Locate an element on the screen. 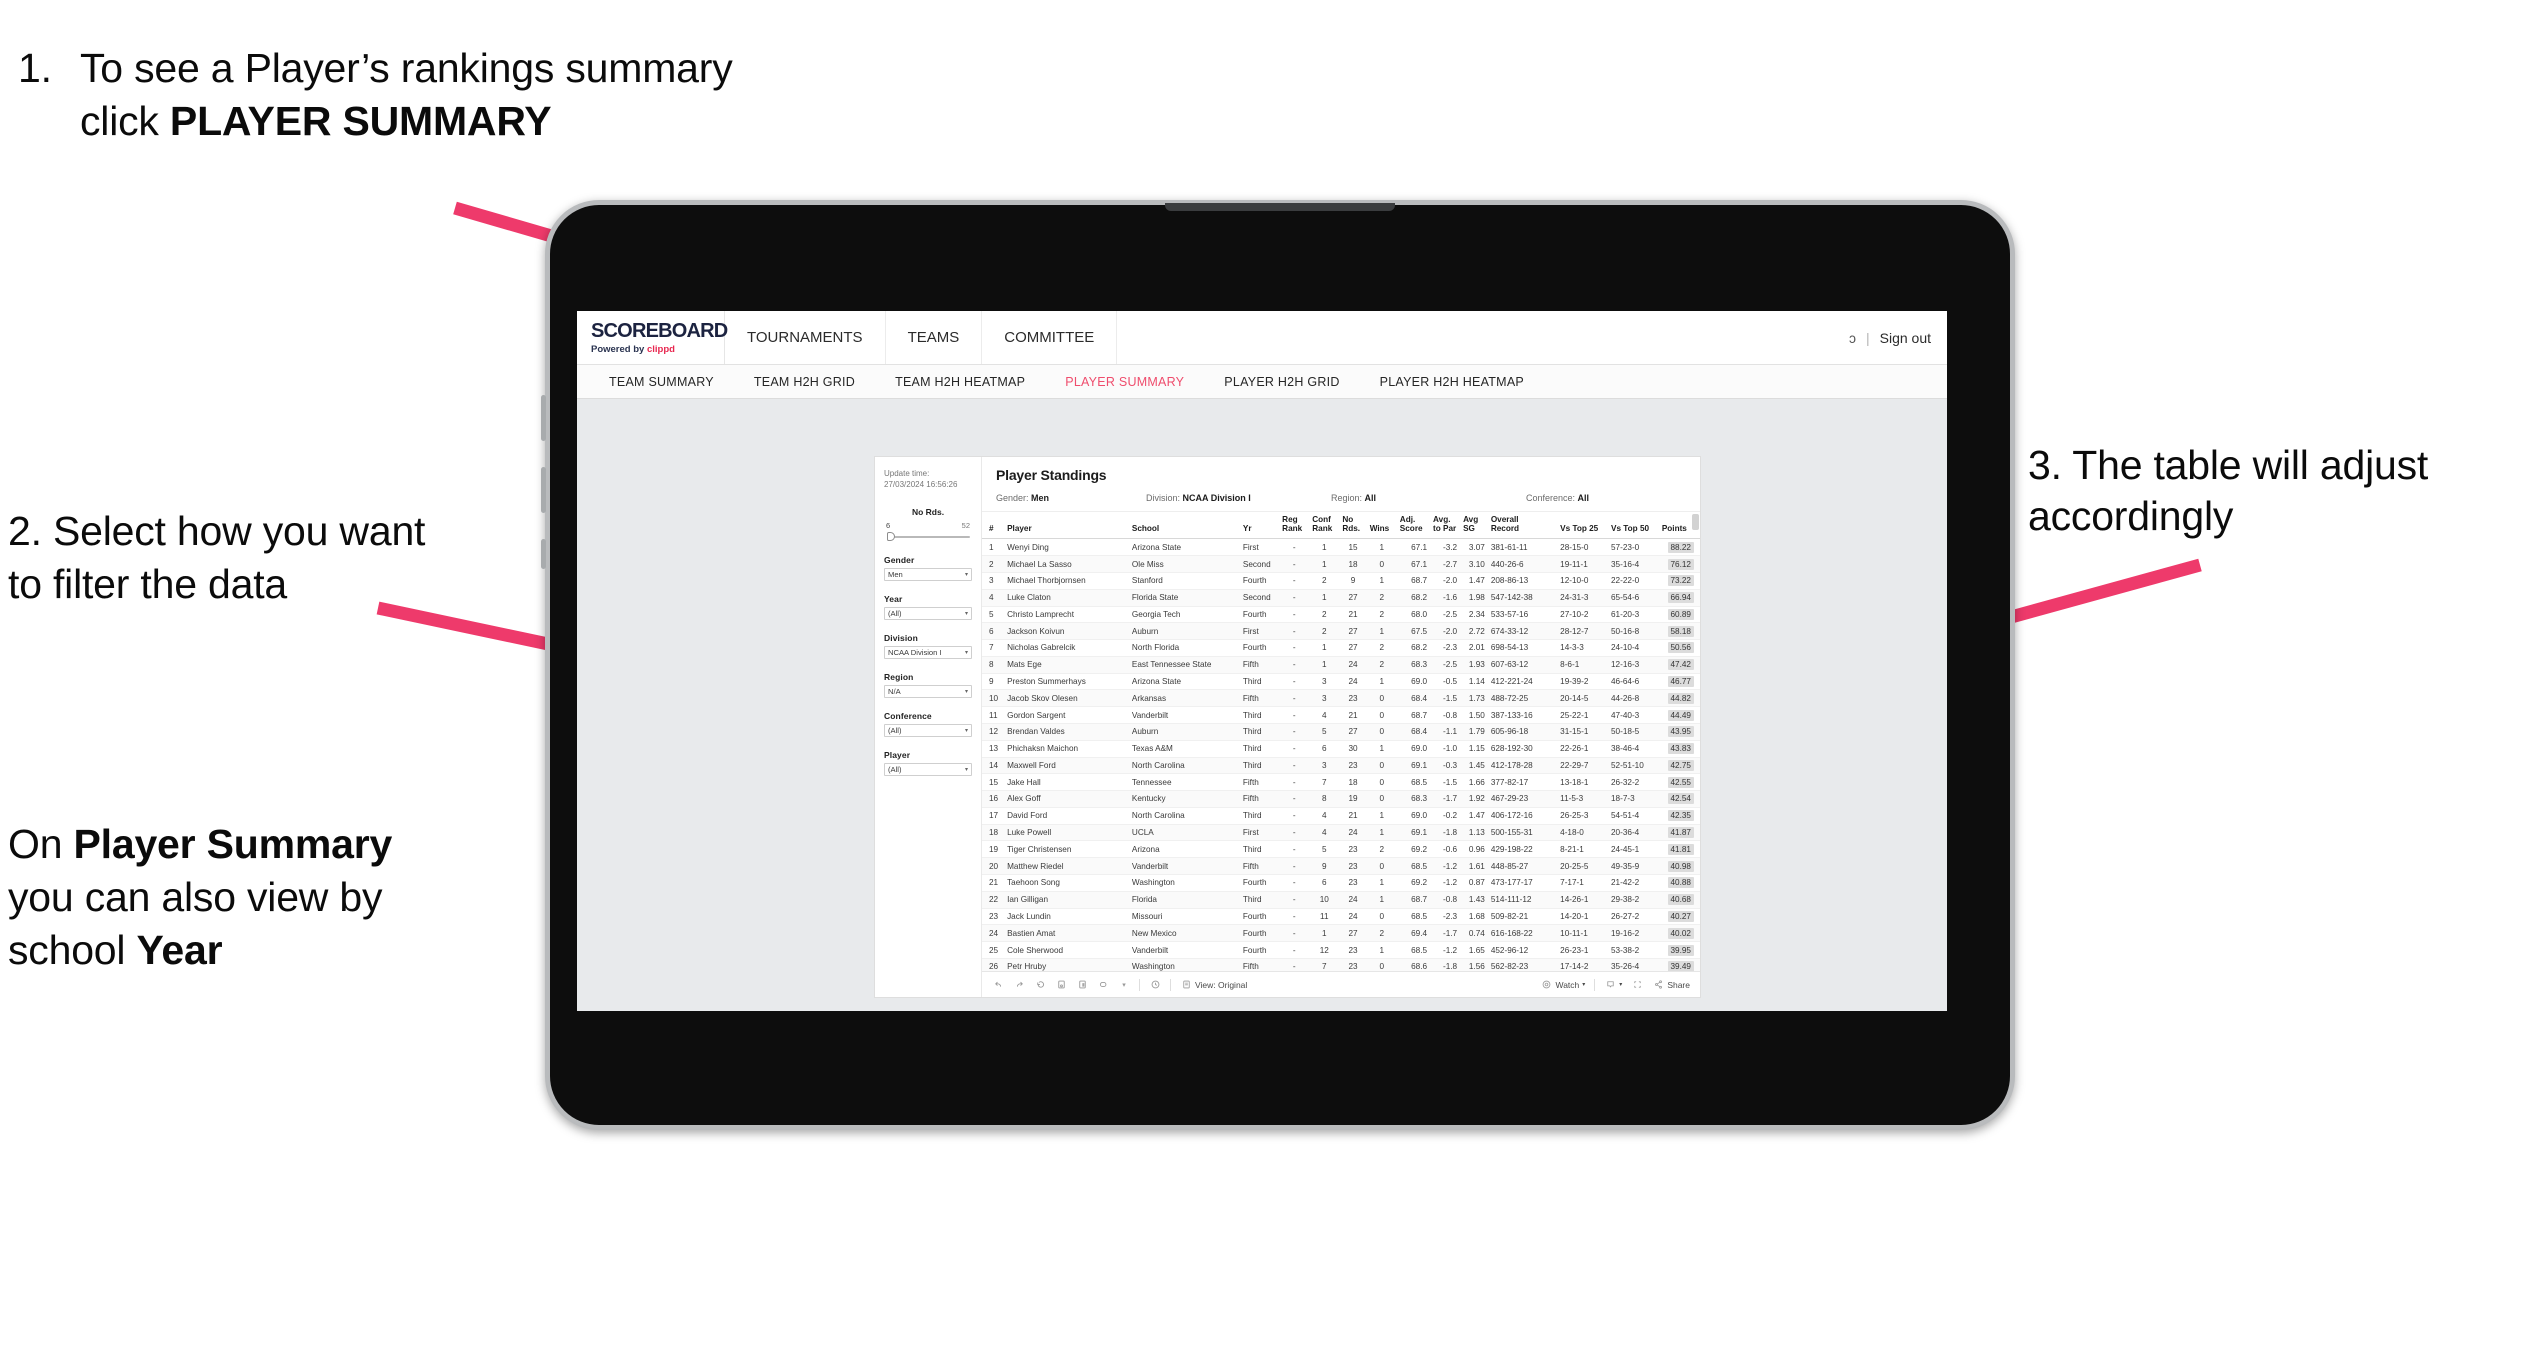 This screenshot has width=2526, height=1359. tab-player-h2h-heatmap: PLAYER H2H HEATMAP is located at coordinates (1452, 382).